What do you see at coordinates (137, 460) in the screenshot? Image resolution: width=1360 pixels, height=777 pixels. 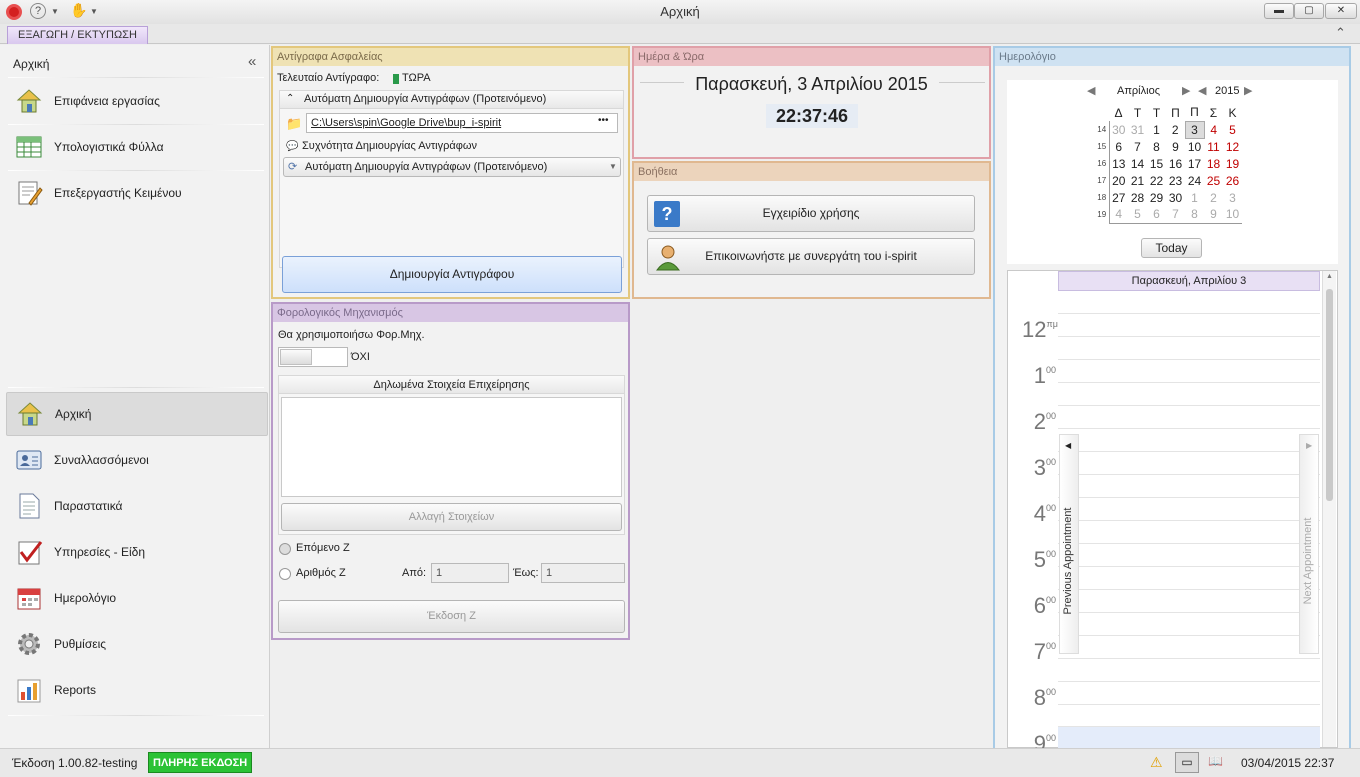 I see `nav-item-contacts: Συναλλασσόμενοι` at bounding box center [137, 460].